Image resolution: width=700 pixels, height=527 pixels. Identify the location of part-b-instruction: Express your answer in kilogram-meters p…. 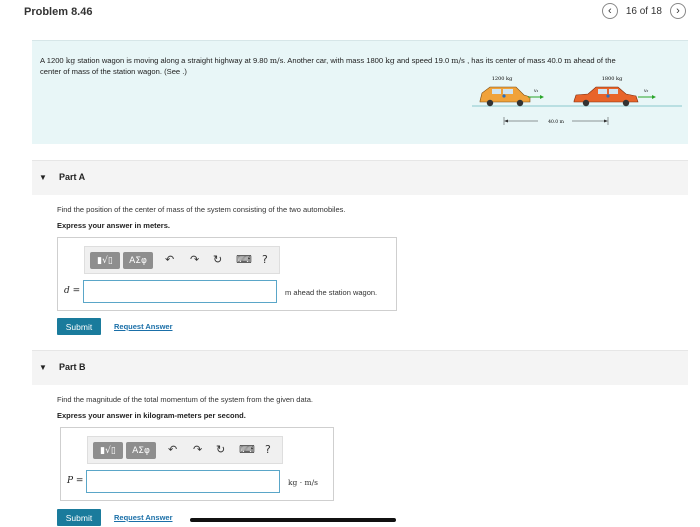
(151, 415).